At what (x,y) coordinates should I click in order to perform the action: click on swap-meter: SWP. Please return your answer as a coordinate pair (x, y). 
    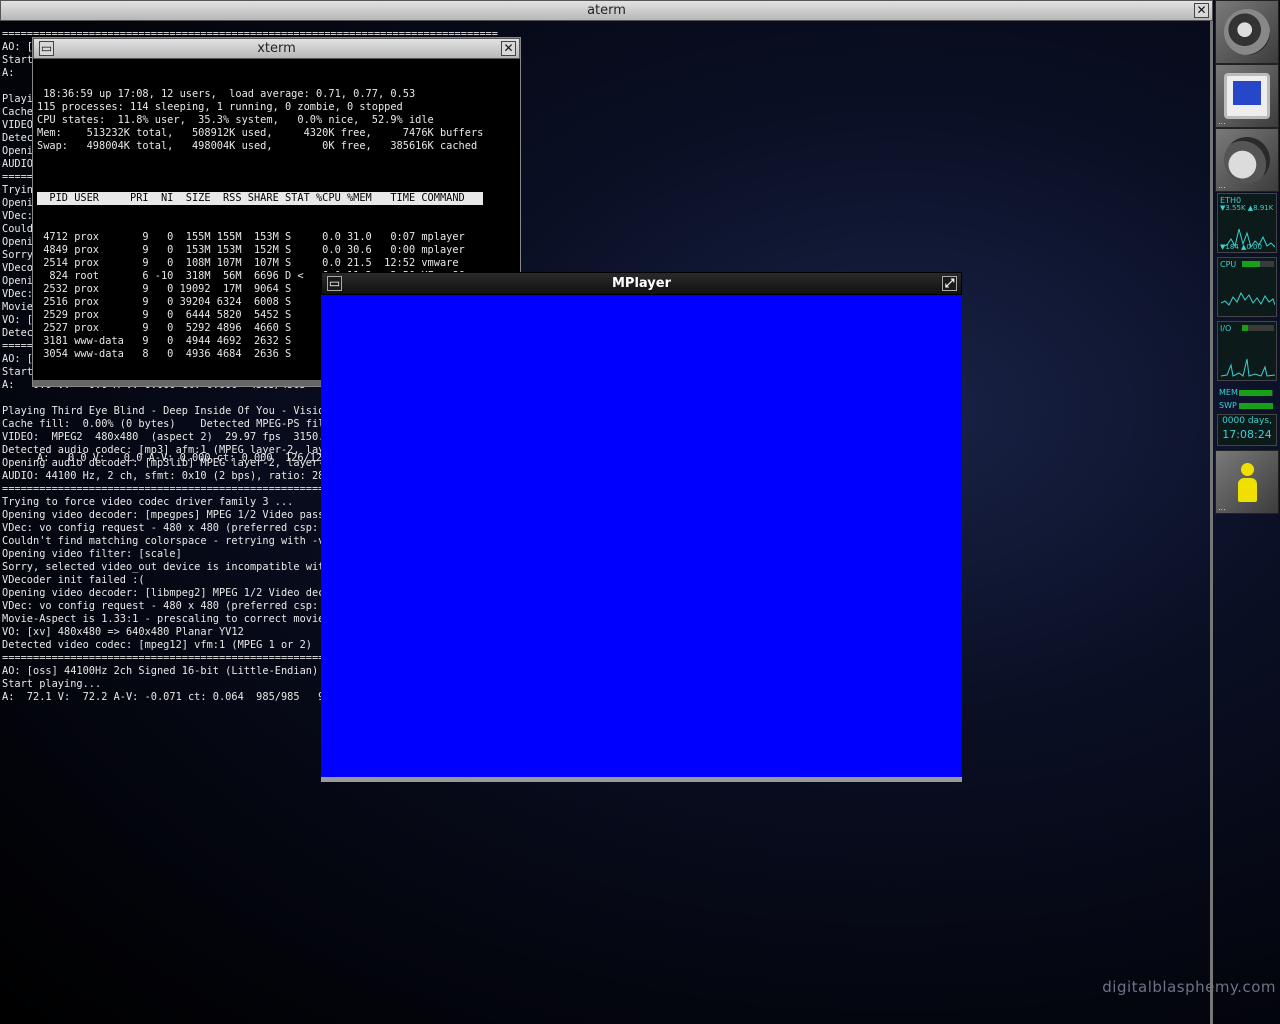
    Looking at the image, I should click on (1247, 406).